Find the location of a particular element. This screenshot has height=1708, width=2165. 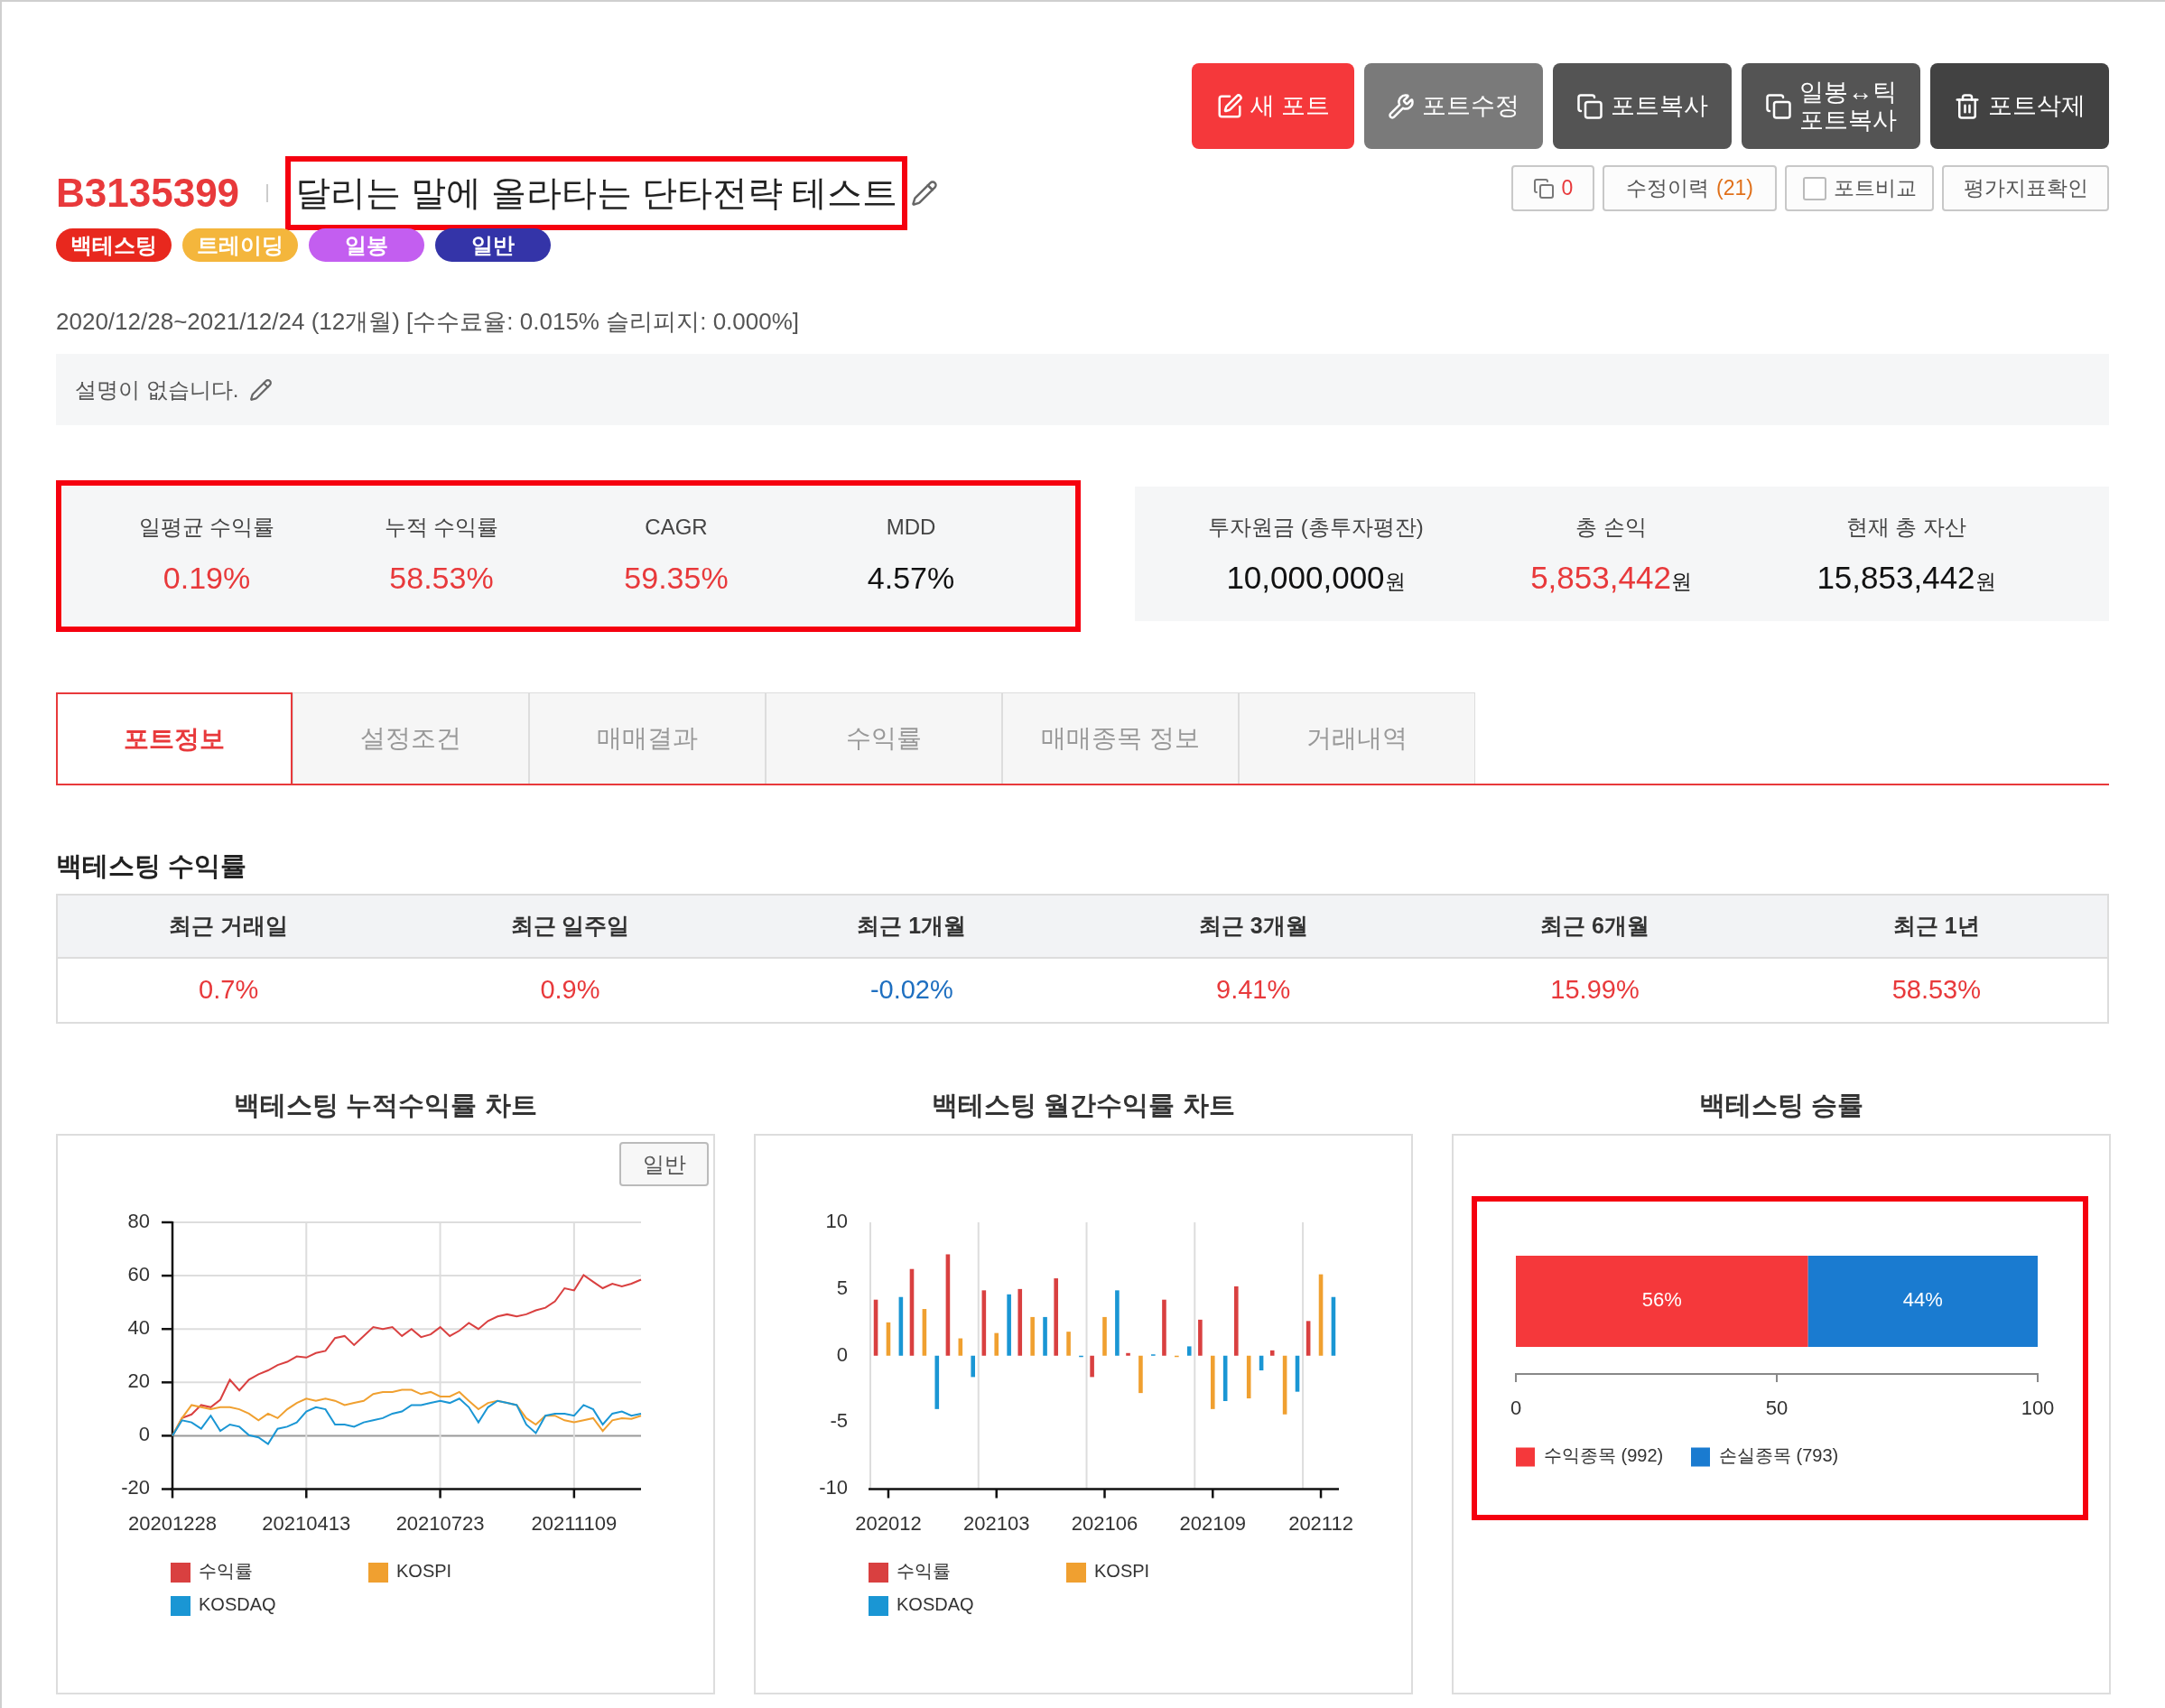

compare-button: 포트비교 is located at coordinates (1859, 188).